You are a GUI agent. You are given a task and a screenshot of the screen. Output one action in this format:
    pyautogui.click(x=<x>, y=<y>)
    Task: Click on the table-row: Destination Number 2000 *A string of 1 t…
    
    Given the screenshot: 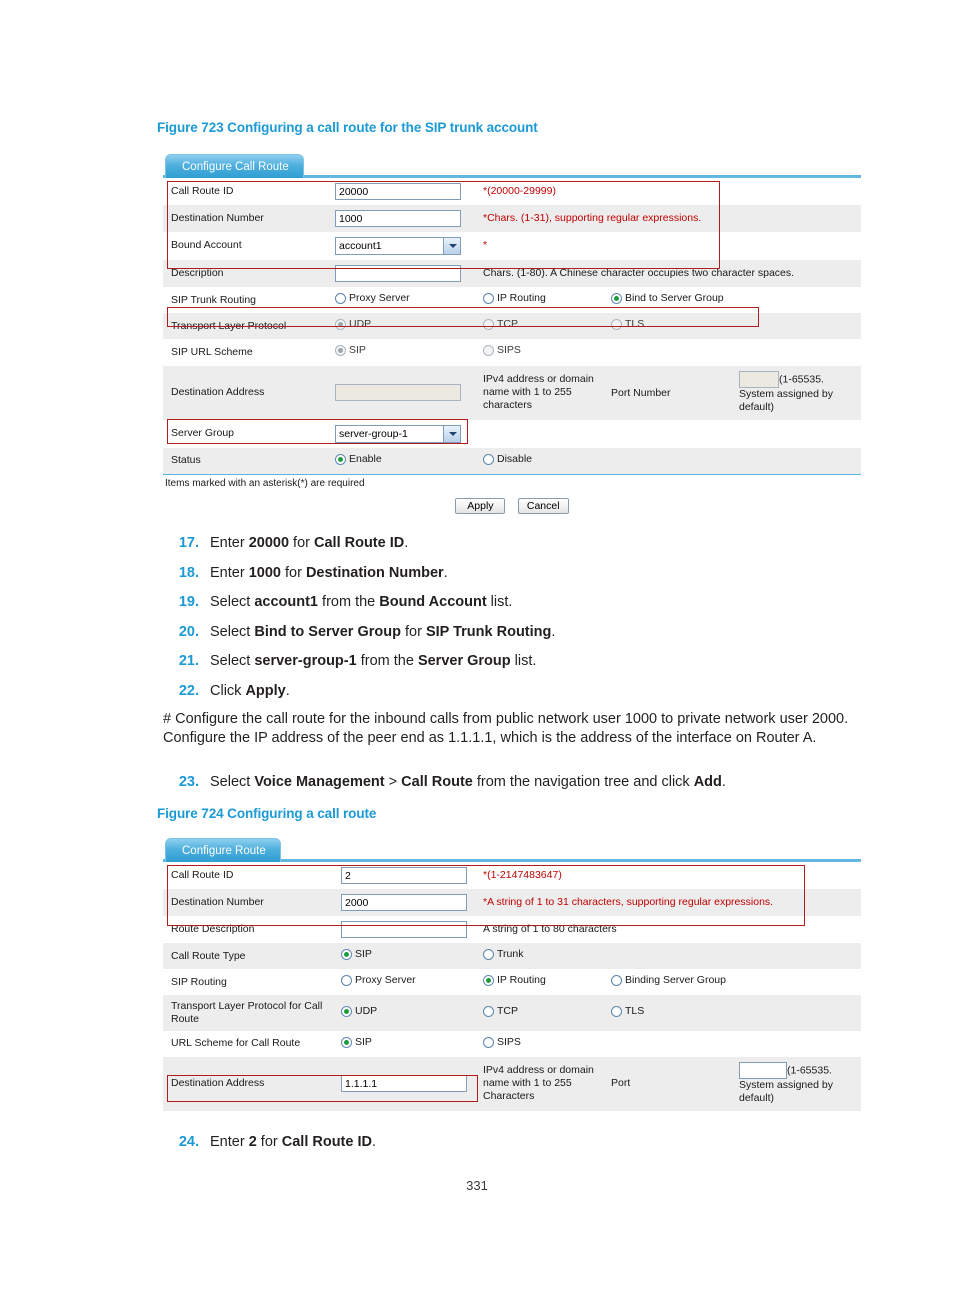 What is the action you would take?
    pyautogui.click(x=512, y=902)
    